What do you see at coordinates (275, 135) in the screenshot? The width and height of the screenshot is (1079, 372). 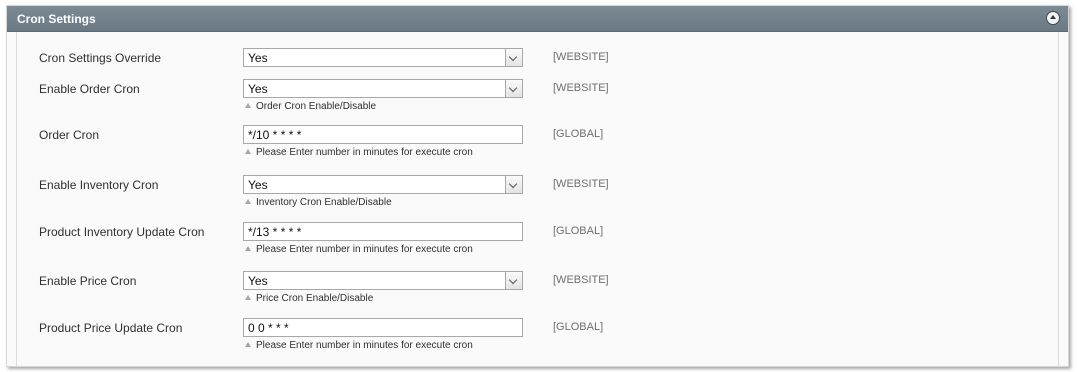 I see `input-value: */10 * * * *` at bounding box center [275, 135].